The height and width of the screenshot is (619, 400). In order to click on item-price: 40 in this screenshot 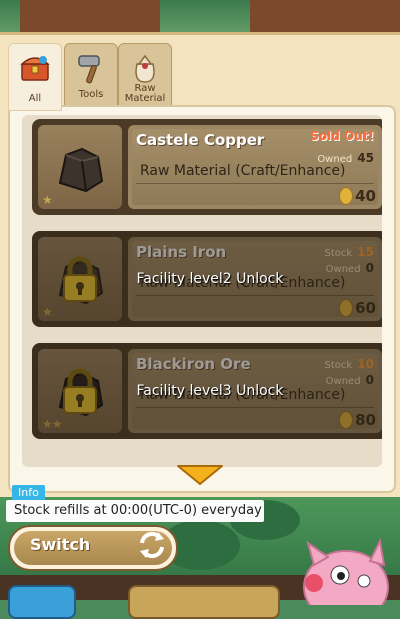, I will do `click(357, 196)`.